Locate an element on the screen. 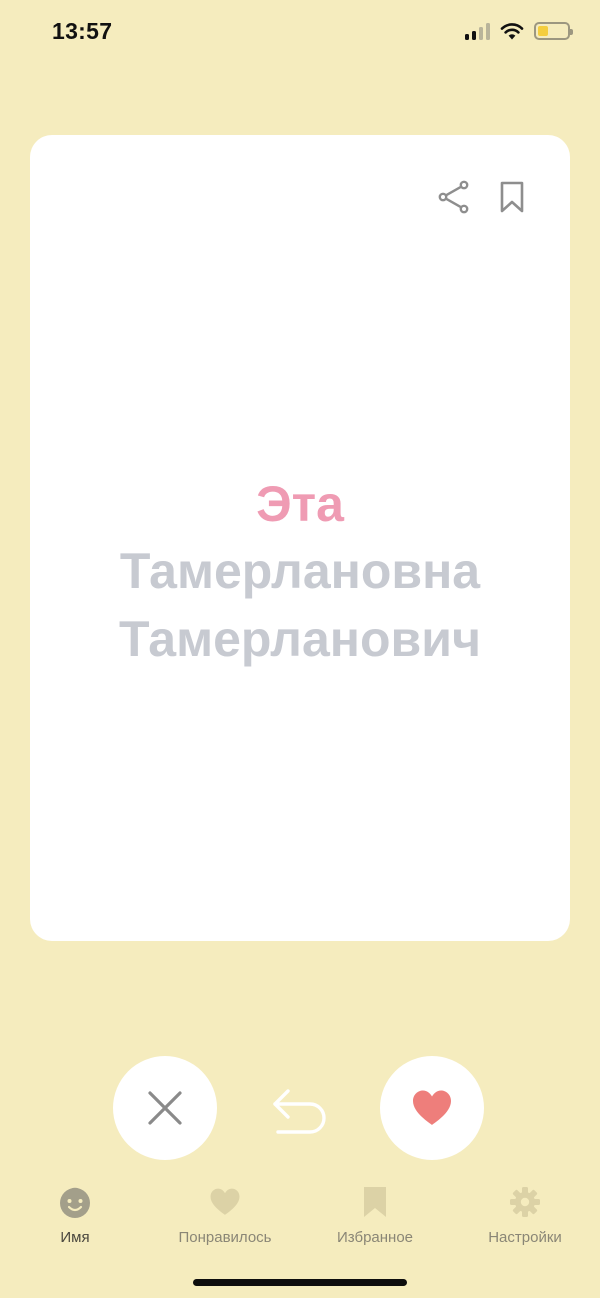 This screenshot has height=1298, width=600. wifi-icon is located at coordinates (512, 31).